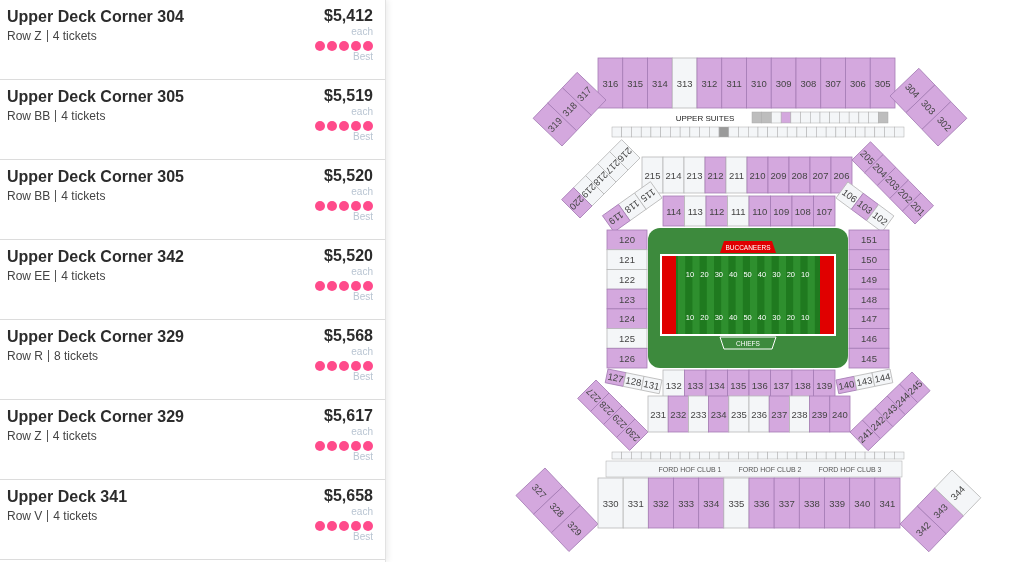 The height and width of the screenshot is (562, 1032). What do you see at coordinates (736, 503) in the screenshot?
I see `seating-section: 335` at bounding box center [736, 503].